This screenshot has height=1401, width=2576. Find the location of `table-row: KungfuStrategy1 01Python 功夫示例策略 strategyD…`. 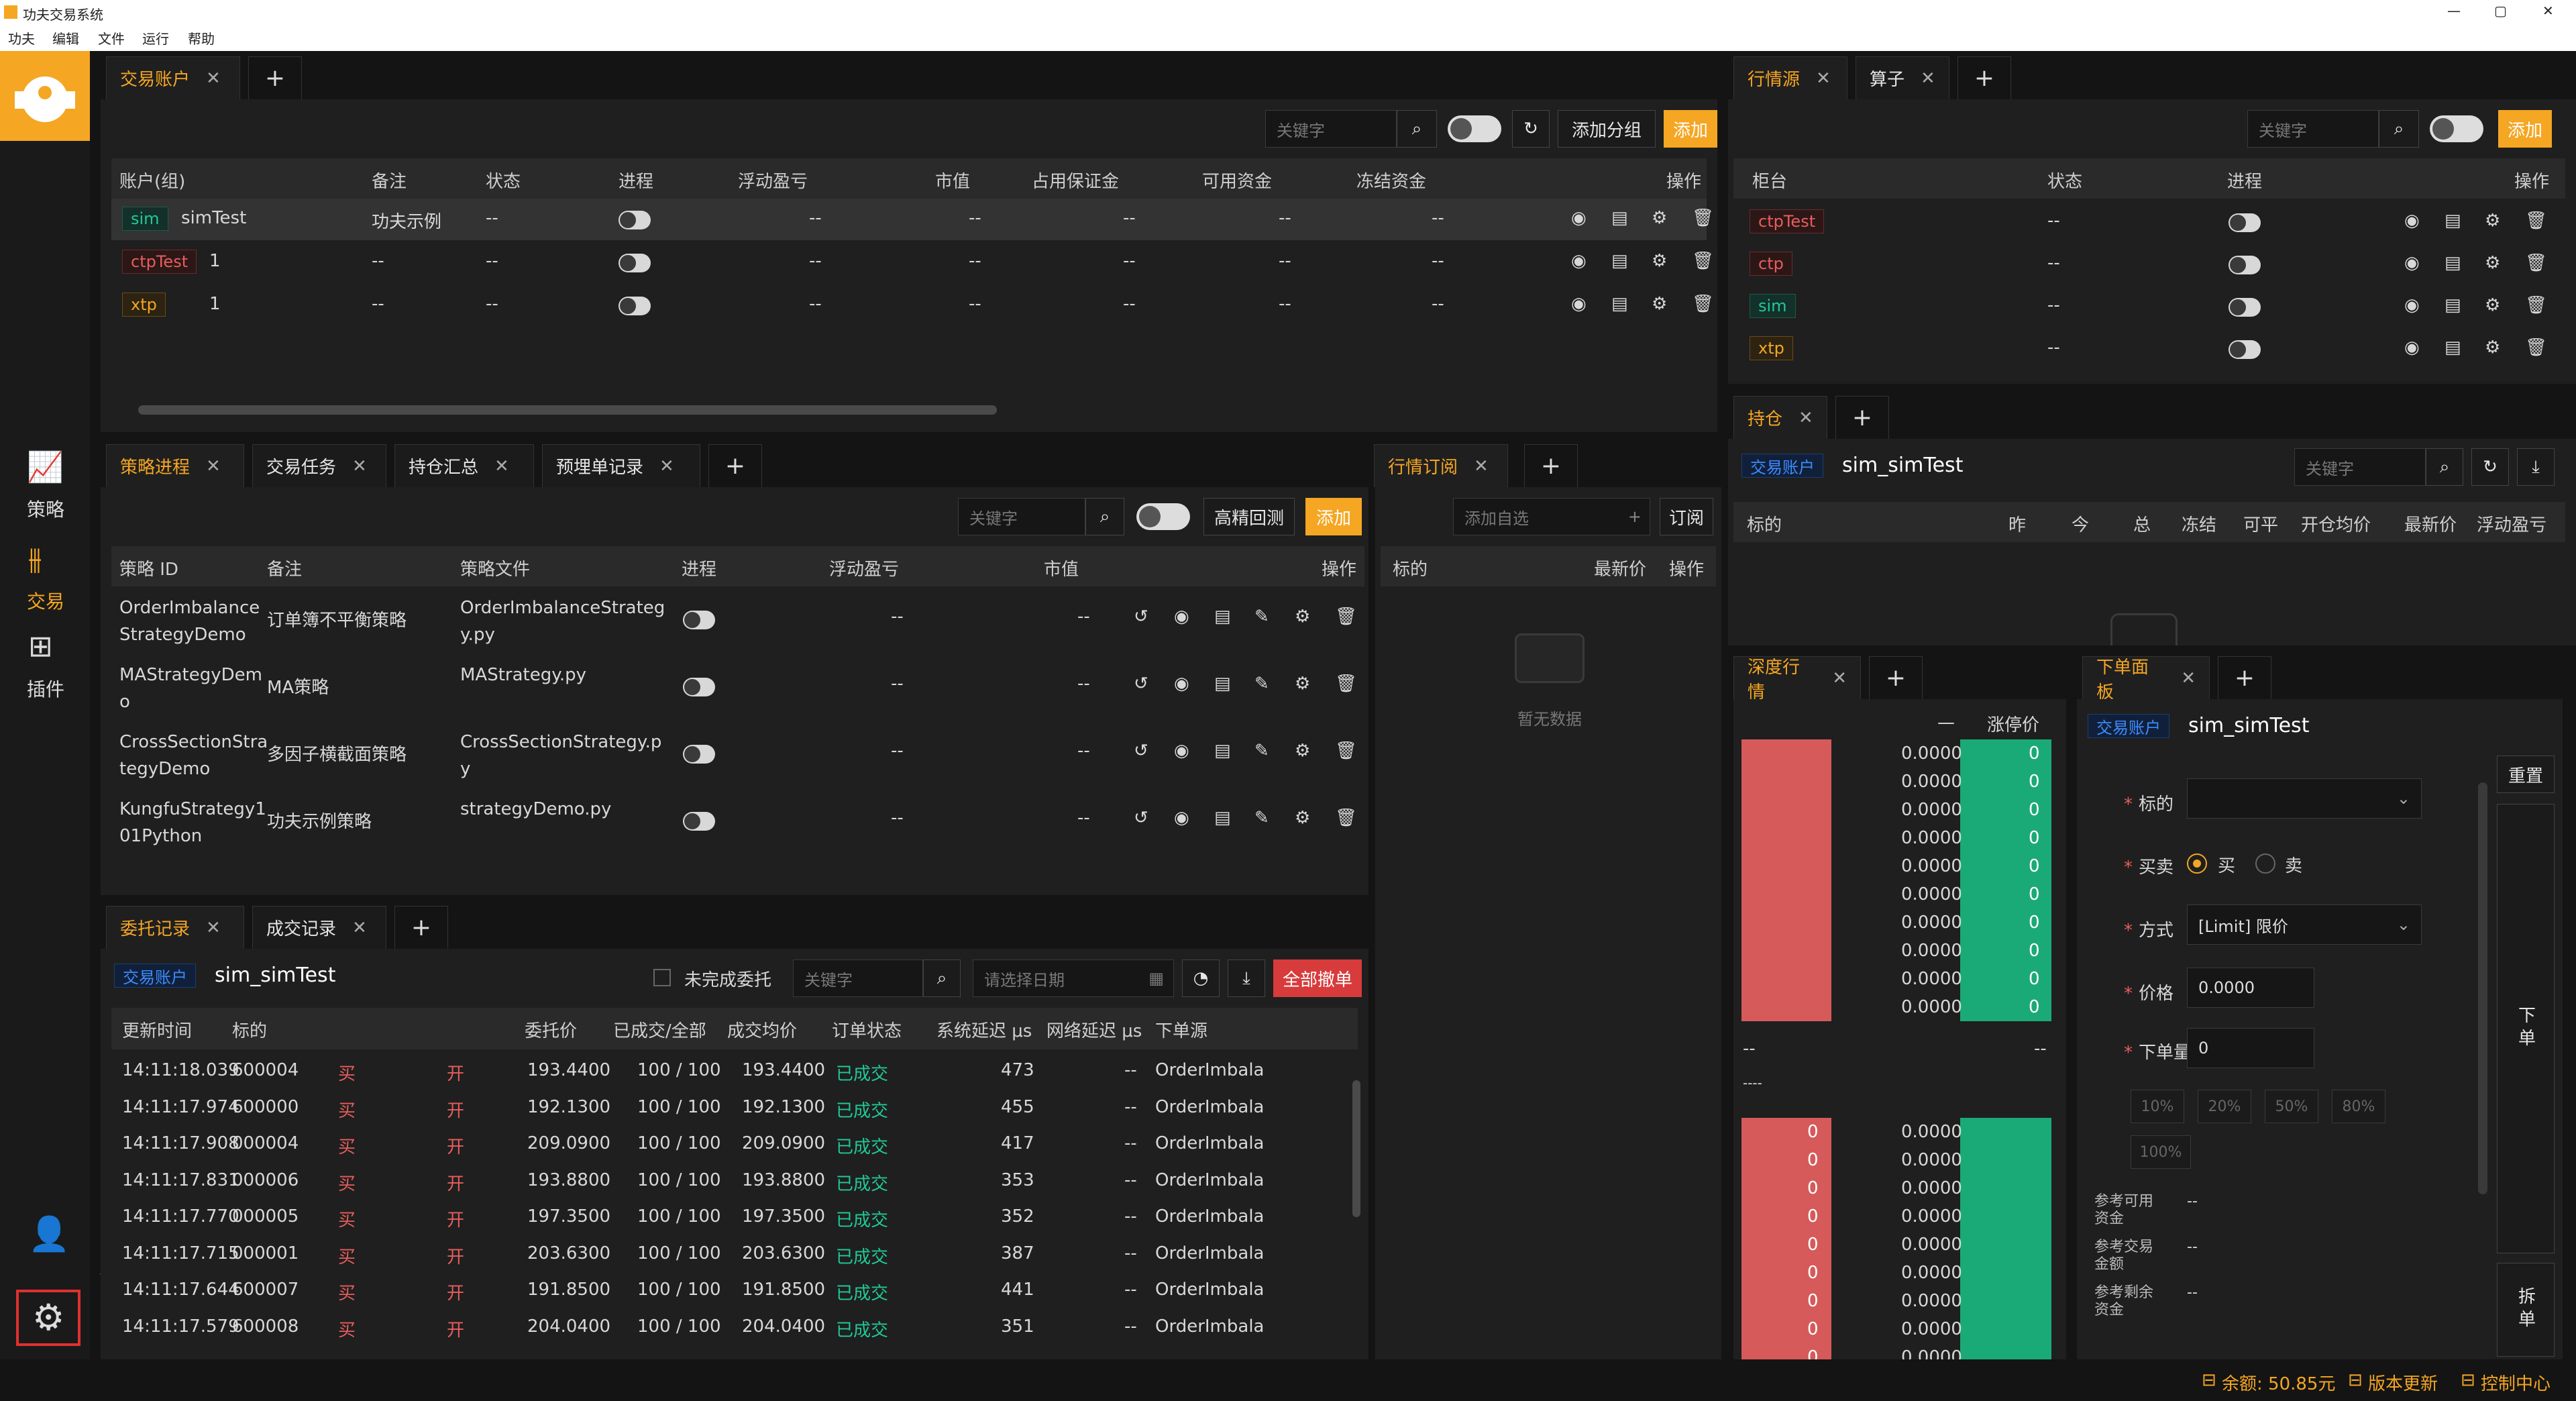

table-row: KungfuStrategy1 01Python 功夫示例策略 strategyD… is located at coordinates (737, 822).